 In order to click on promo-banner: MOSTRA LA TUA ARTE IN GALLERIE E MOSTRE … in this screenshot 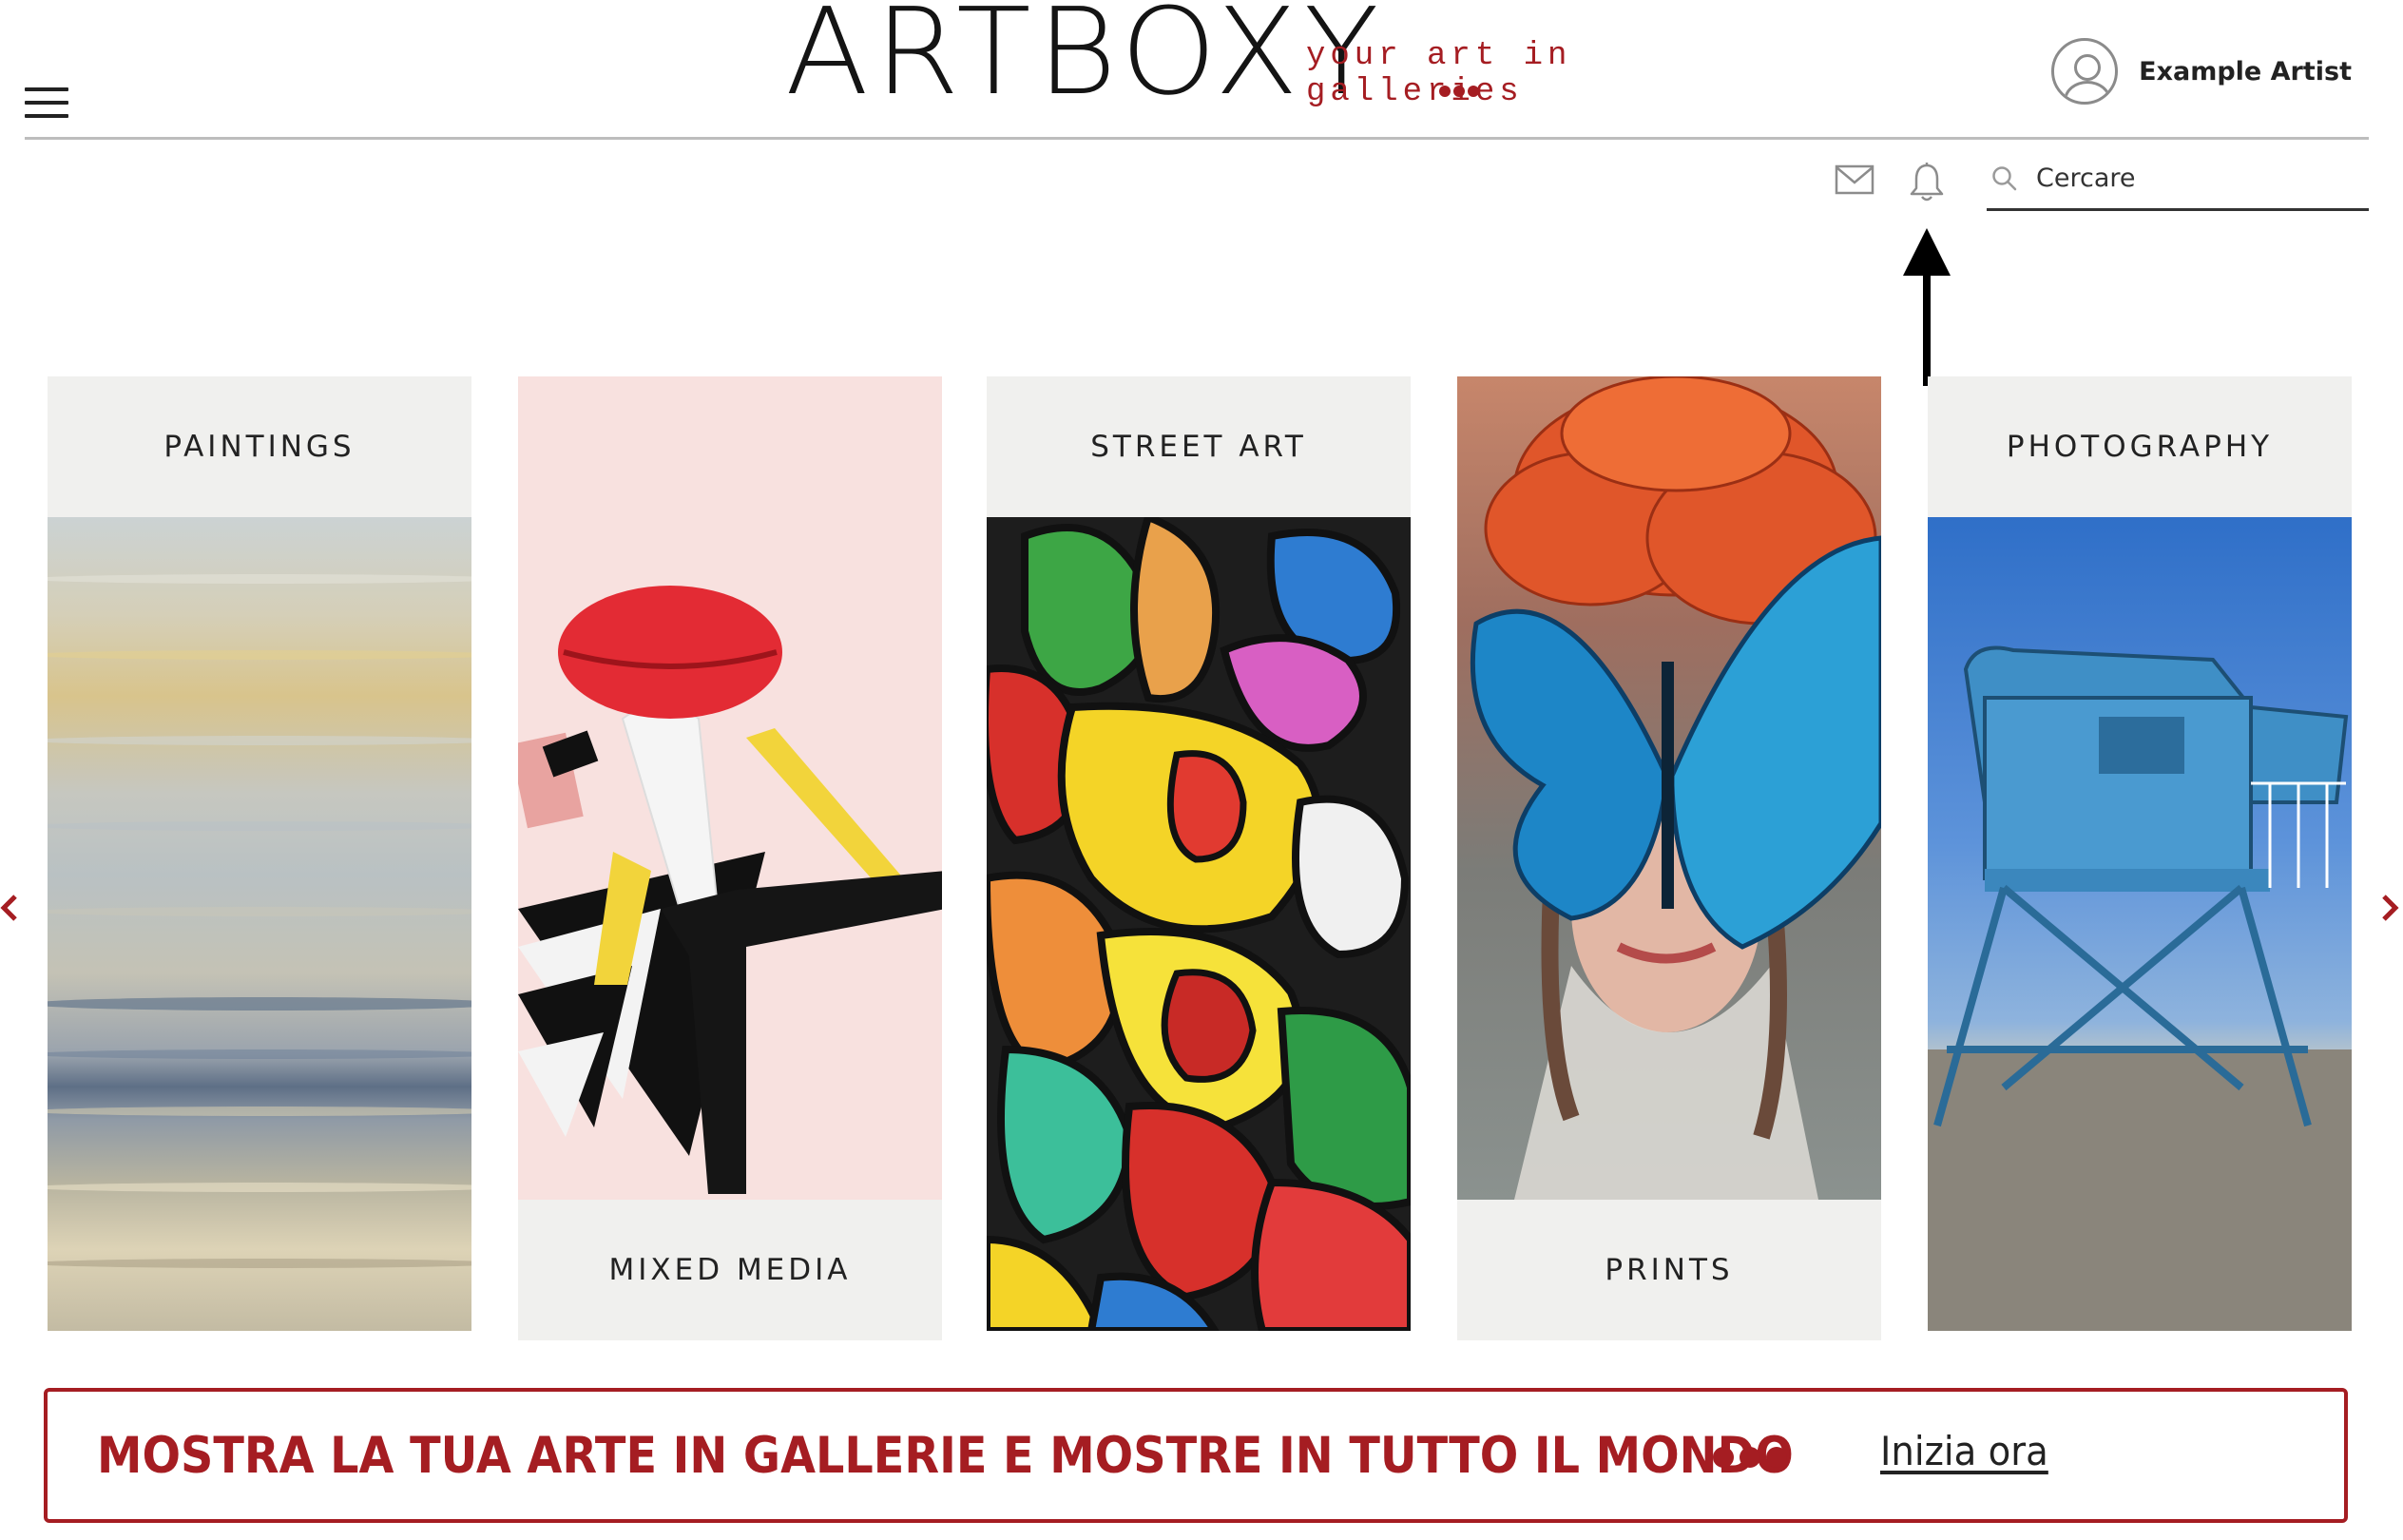, I will do `click(1196, 1455)`.